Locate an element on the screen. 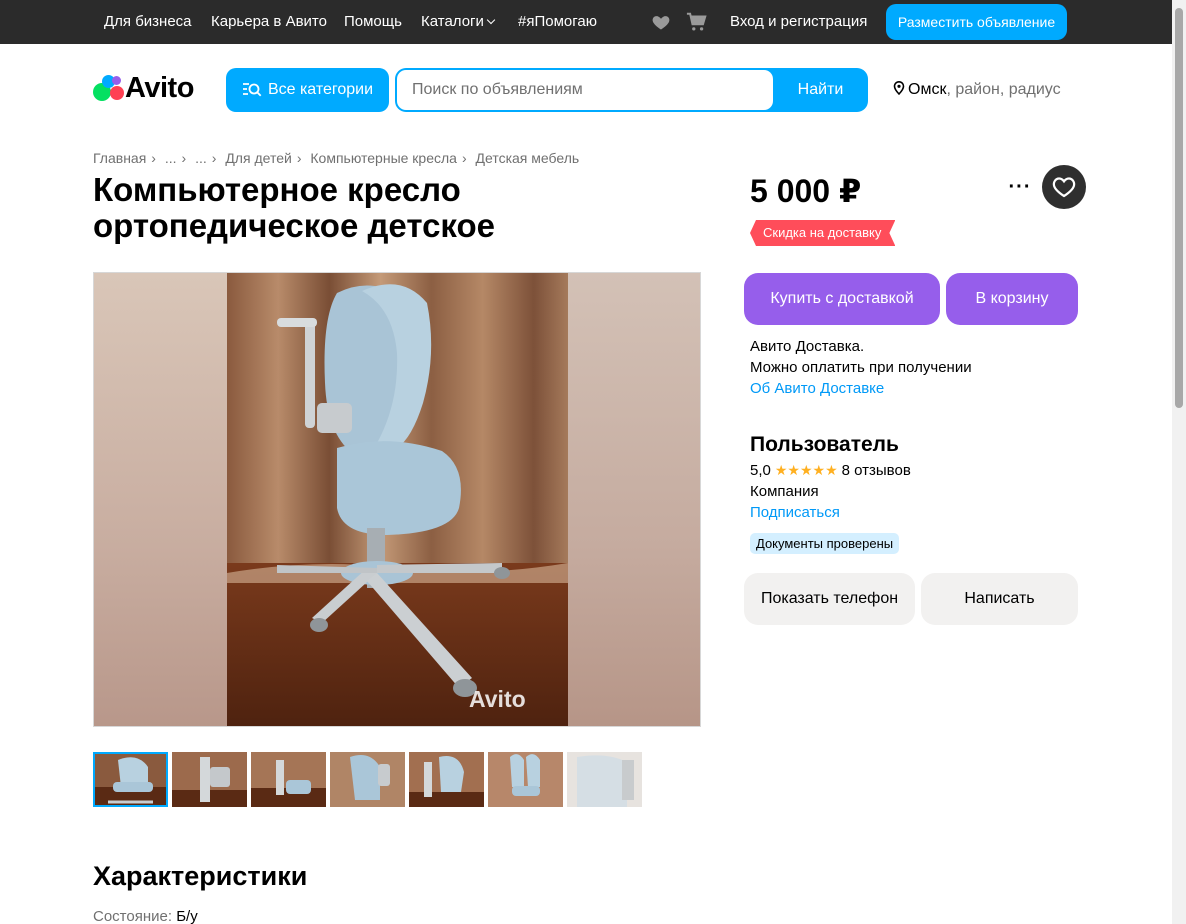  characteristic-row: Состояние: Б/у is located at coordinates (145, 916).